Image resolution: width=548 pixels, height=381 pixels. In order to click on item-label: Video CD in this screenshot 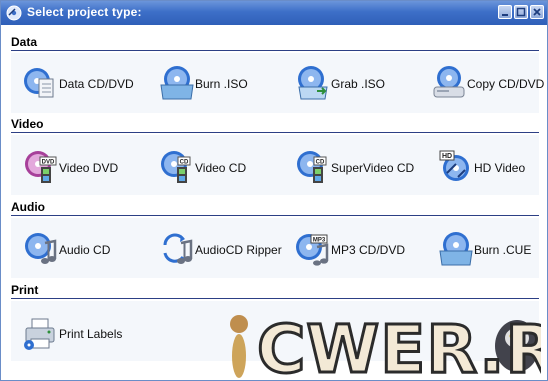, I will do `click(221, 168)`.